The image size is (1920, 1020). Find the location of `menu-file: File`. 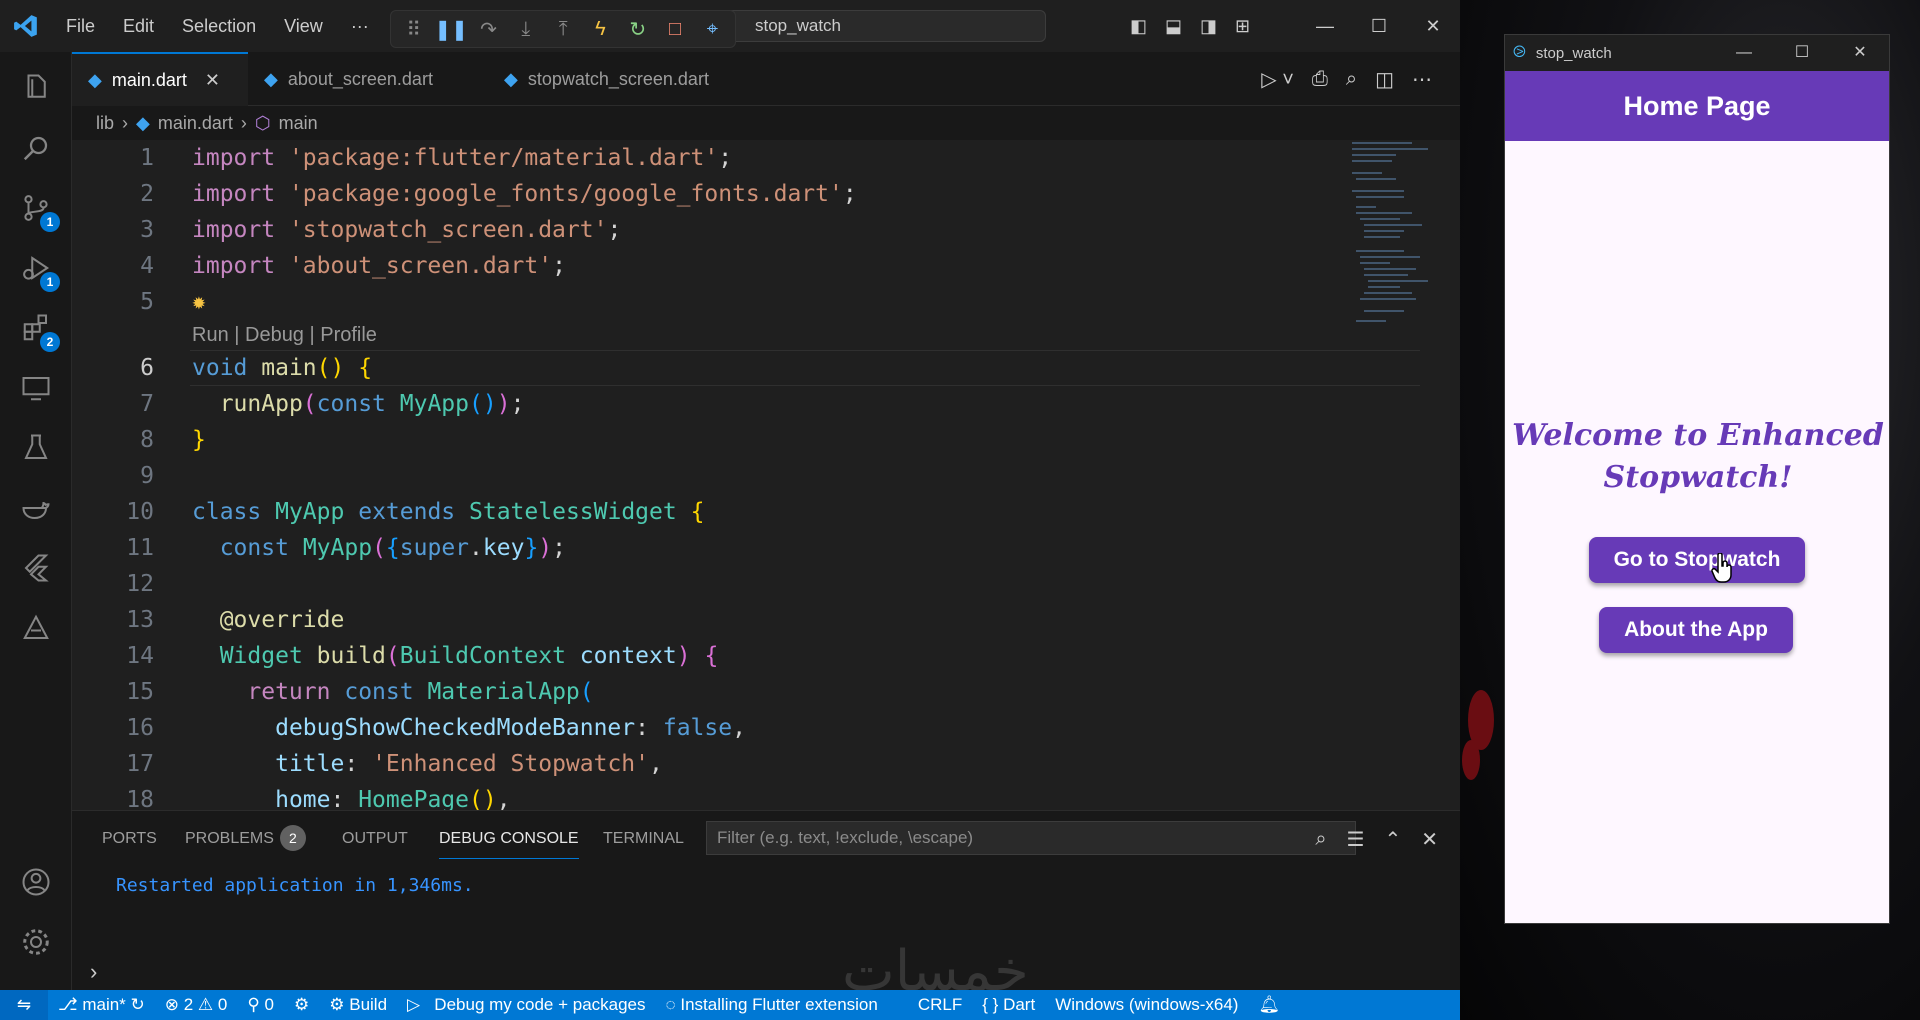

menu-file: File is located at coordinates (80, 26).